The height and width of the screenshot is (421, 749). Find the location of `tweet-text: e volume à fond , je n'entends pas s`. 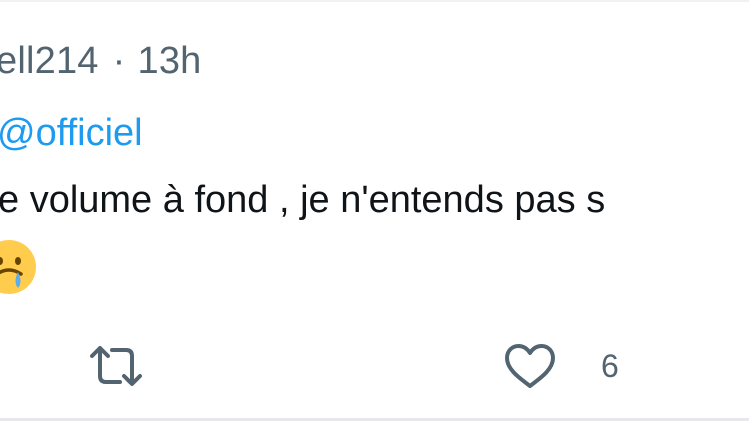

tweet-text: e volume à fond , je n'entends pas s is located at coordinates (303, 200).